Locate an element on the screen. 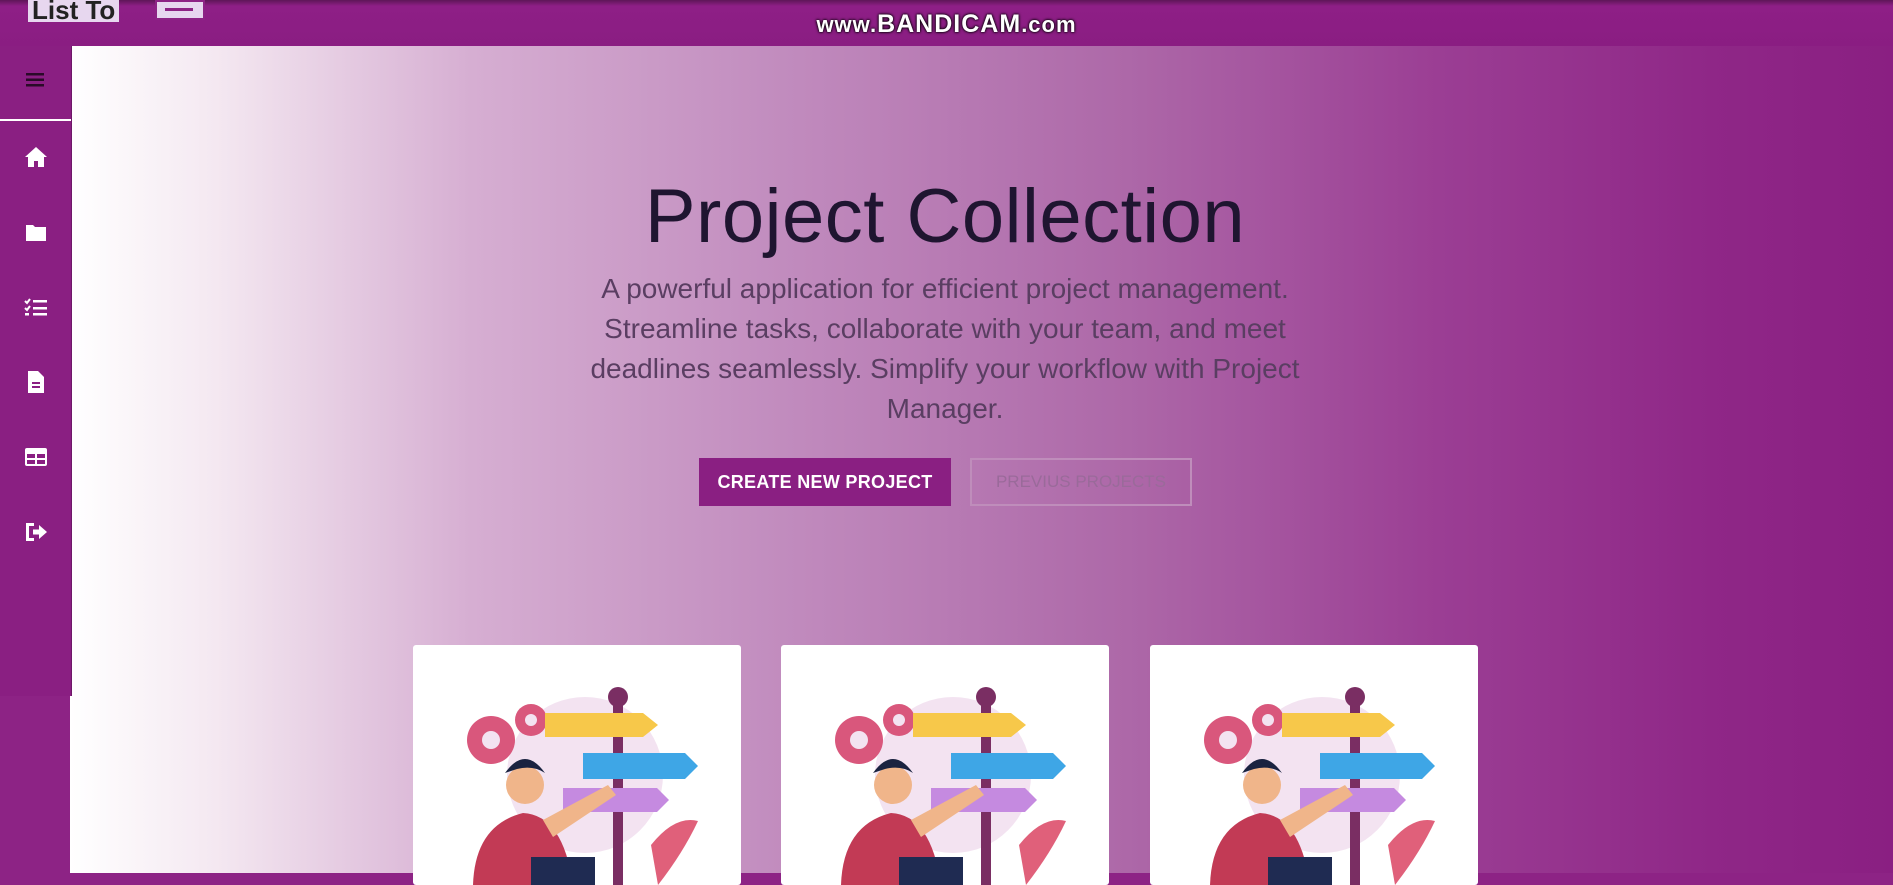 The height and width of the screenshot is (885, 1893). watermark-suffix: .com is located at coordinates (1049, 24).